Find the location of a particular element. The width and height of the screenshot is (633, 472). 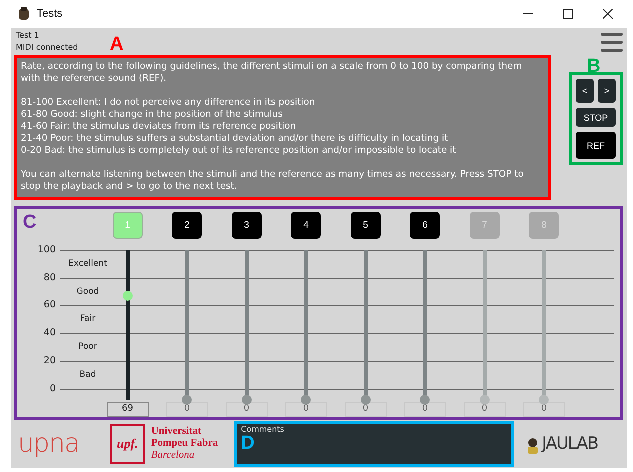

window-title: Tests is located at coordinates (50, 14).